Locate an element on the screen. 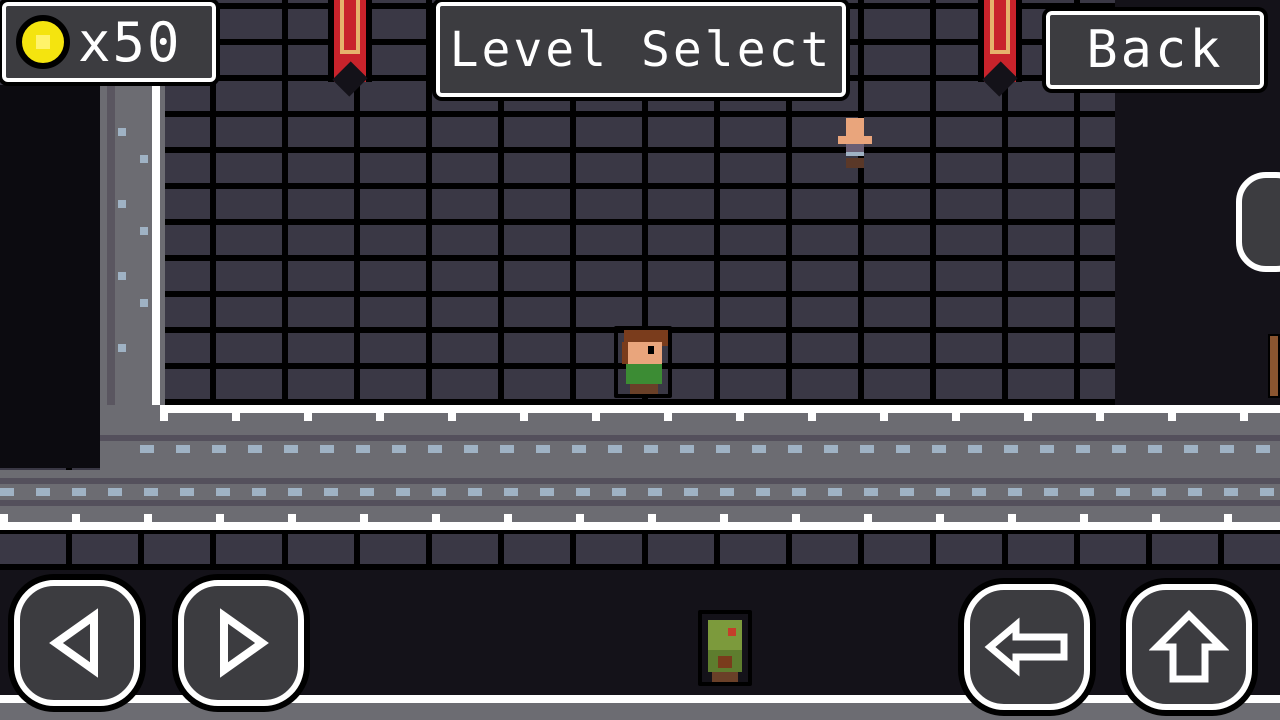 The width and height of the screenshot is (1280, 720). npc-character is located at coordinates (855, 143).